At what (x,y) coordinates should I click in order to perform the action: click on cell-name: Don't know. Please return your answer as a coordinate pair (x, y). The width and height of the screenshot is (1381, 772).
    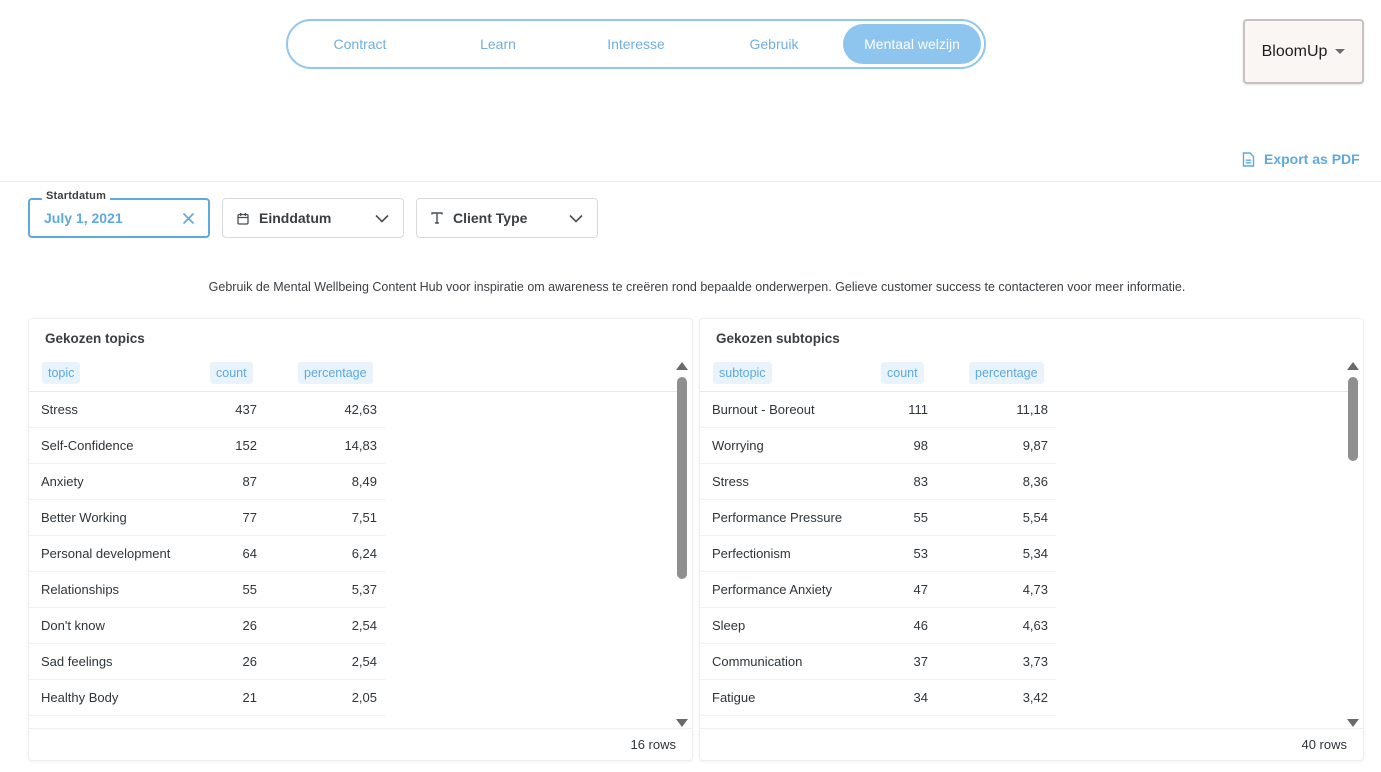
    Looking at the image, I should click on (73, 625).